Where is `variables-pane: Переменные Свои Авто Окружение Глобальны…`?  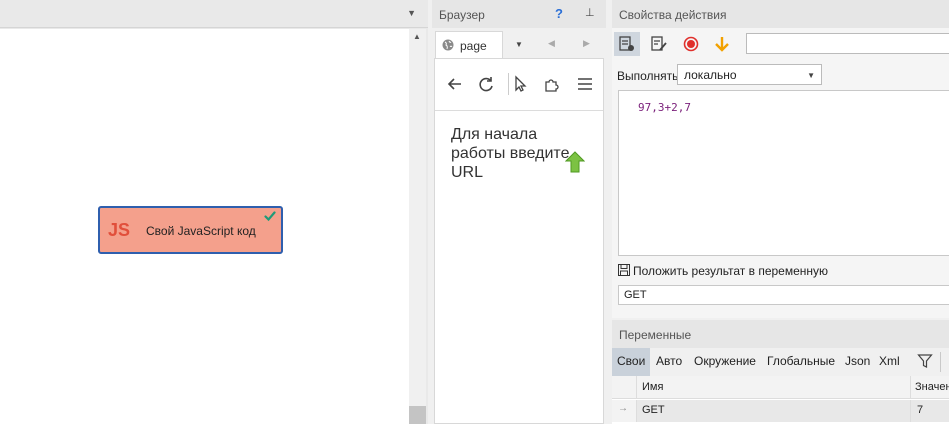
variables-pane: Переменные Свои Авто Окружение Глобальны… is located at coordinates (780, 372).